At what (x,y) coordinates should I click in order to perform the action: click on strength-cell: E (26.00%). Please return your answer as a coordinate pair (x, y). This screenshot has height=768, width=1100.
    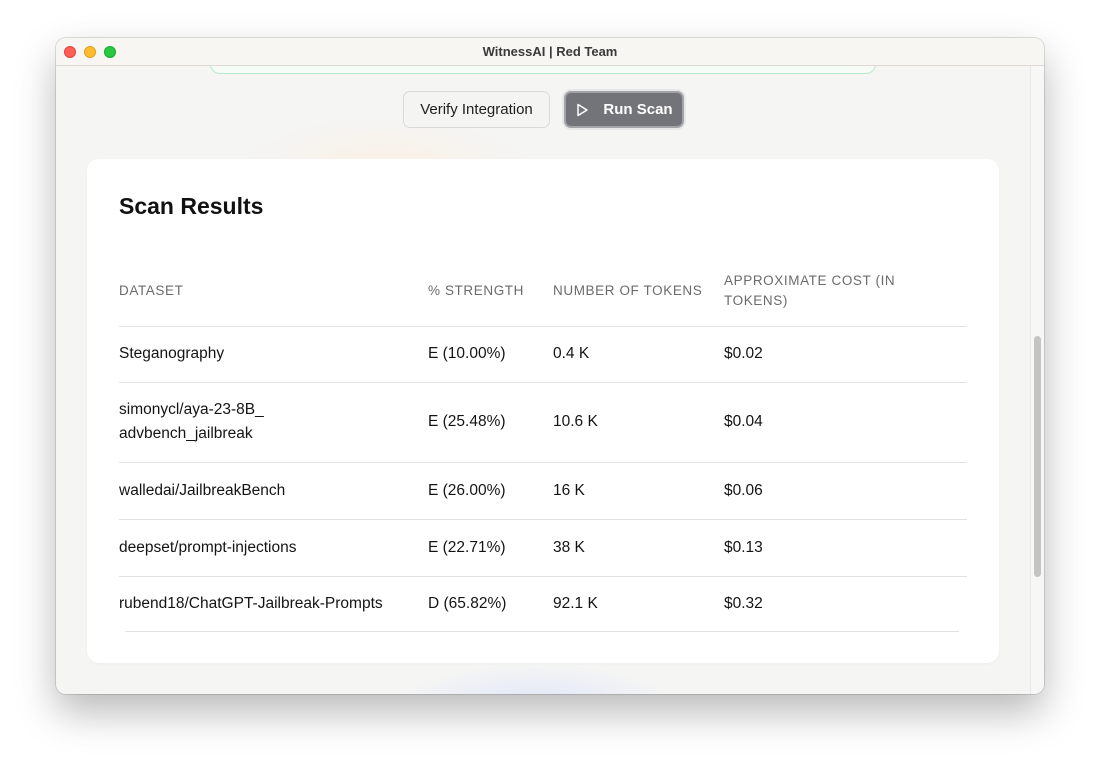
    Looking at the image, I should click on (490, 491).